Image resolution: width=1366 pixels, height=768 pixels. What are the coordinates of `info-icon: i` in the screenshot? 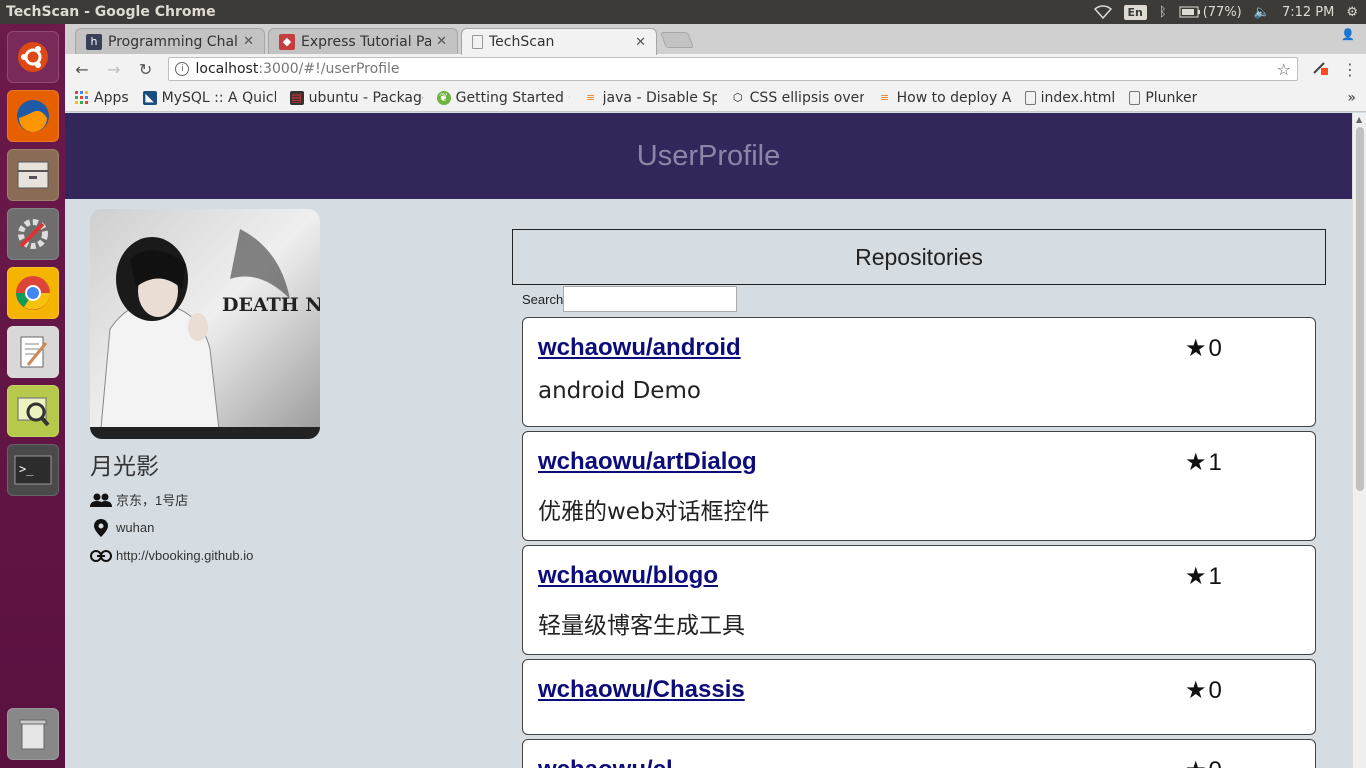 It's located at (182, 69).